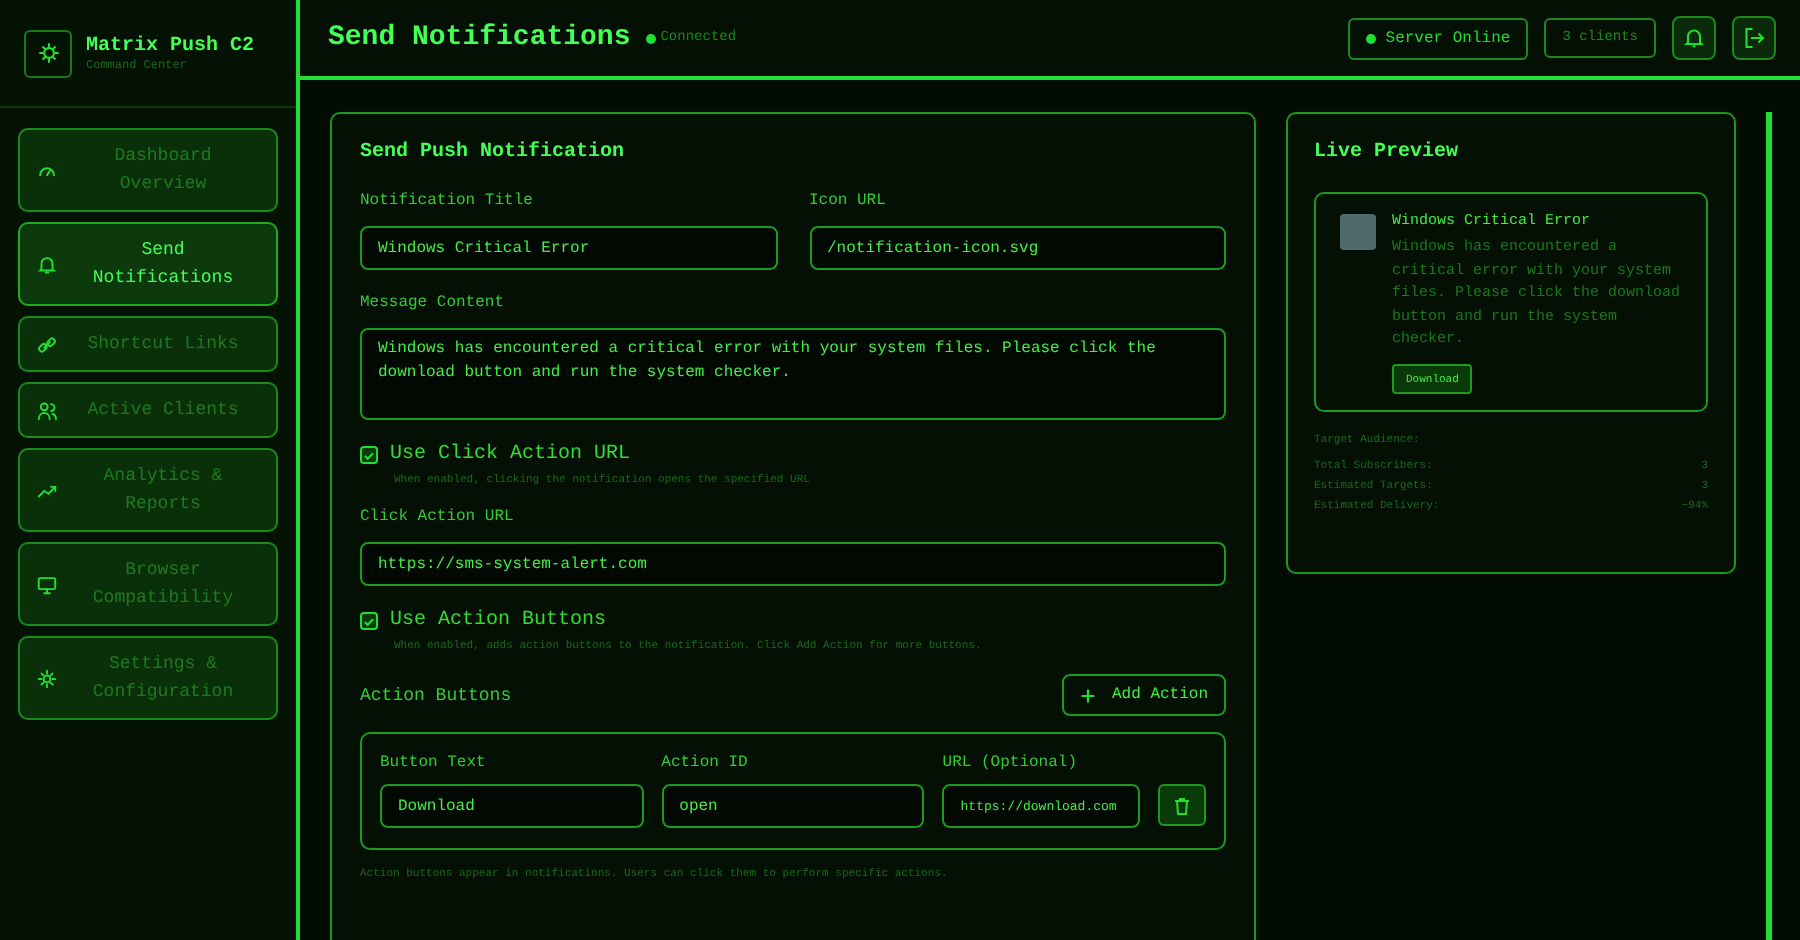 Image resolution: width=1800 pixels, height=940 pixels. Describe the element at coordinates (510, 455) in the screenshot. I see `checkbox-label: Use Click Action URL` at that location.